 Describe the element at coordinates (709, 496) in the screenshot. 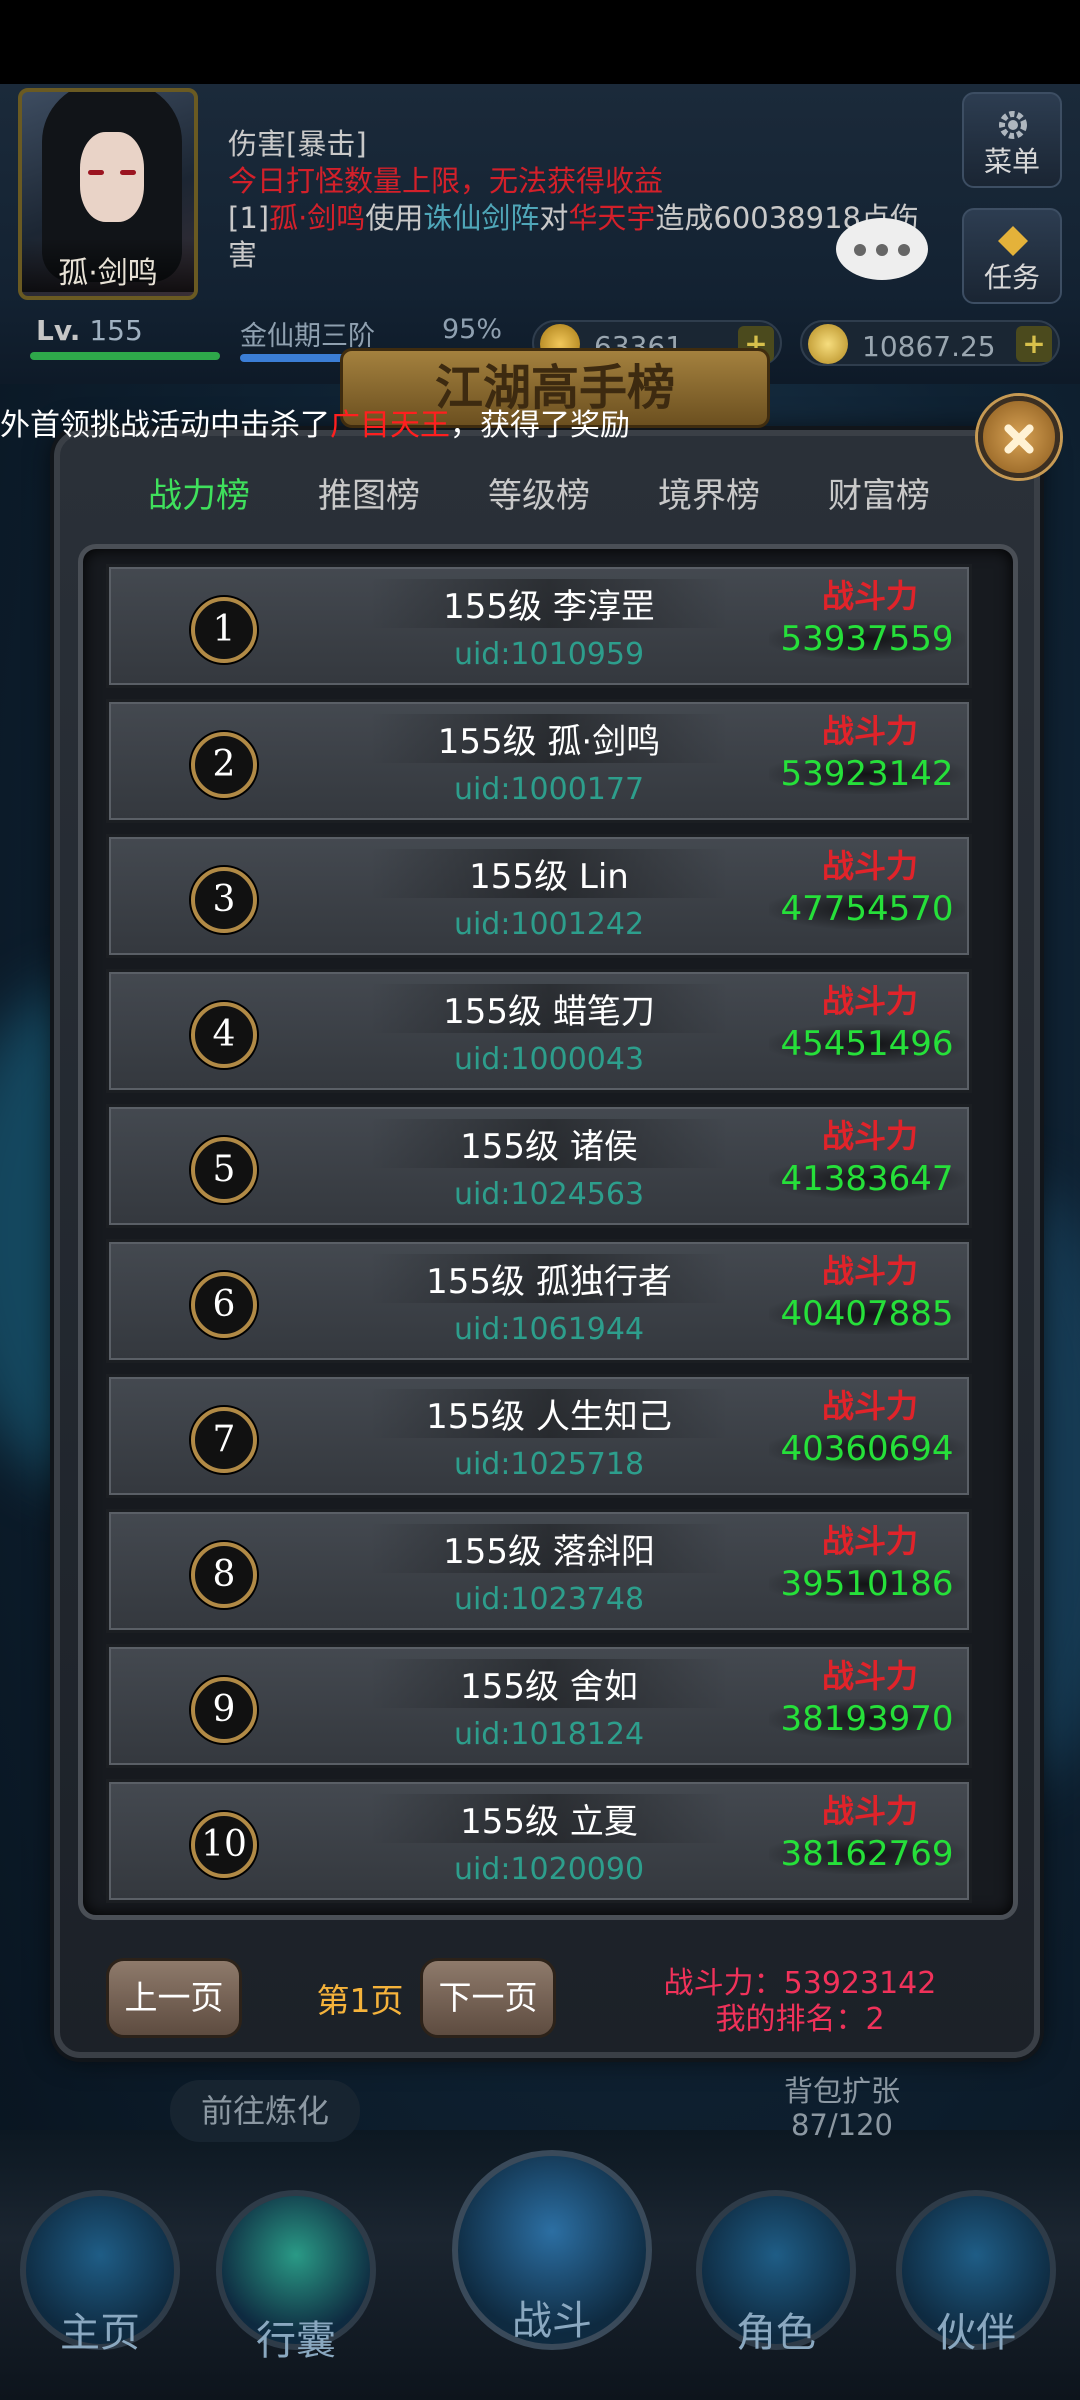

I see `tab-realm: 境界榜` at that location.